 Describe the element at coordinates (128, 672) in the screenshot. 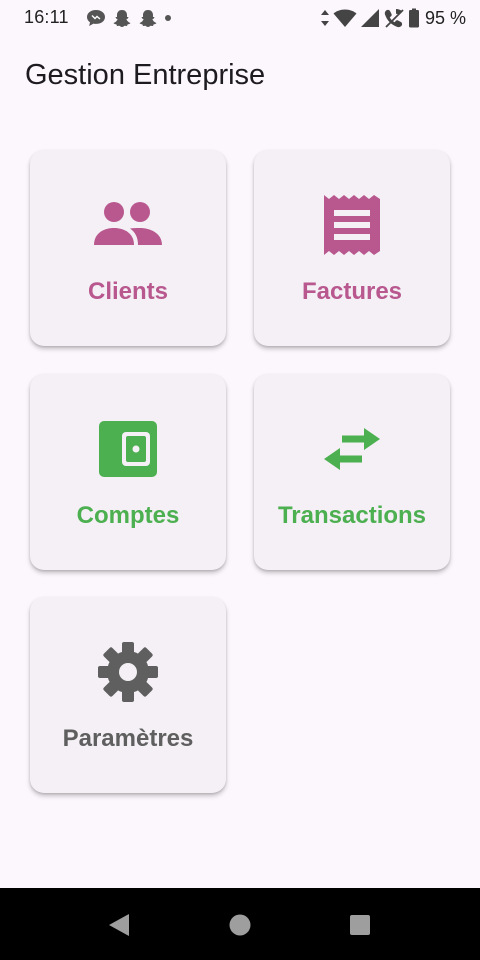

I see `settings-gear-icon` at that location.